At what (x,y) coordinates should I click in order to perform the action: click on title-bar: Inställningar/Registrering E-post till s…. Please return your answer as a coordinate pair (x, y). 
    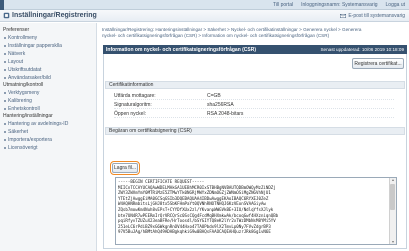
    Looking at the image, I should click on (204, 16).